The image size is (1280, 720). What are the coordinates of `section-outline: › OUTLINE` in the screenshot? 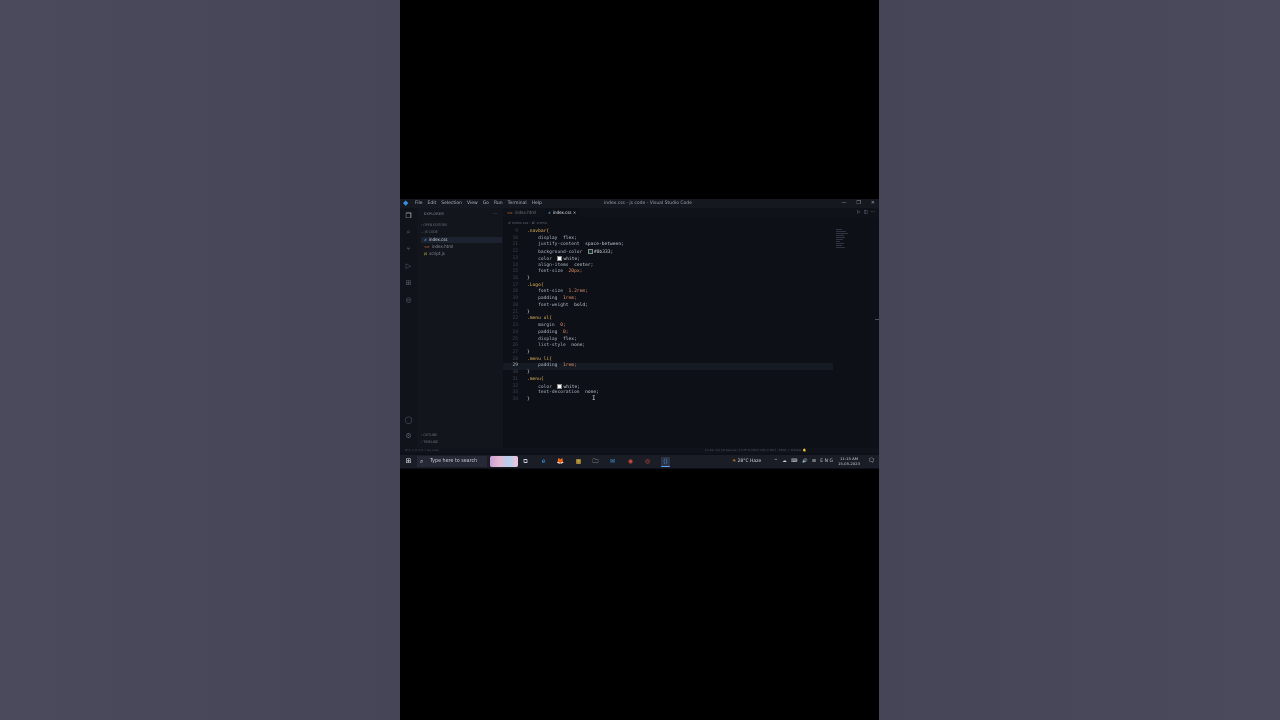 It's located at (429, 435).